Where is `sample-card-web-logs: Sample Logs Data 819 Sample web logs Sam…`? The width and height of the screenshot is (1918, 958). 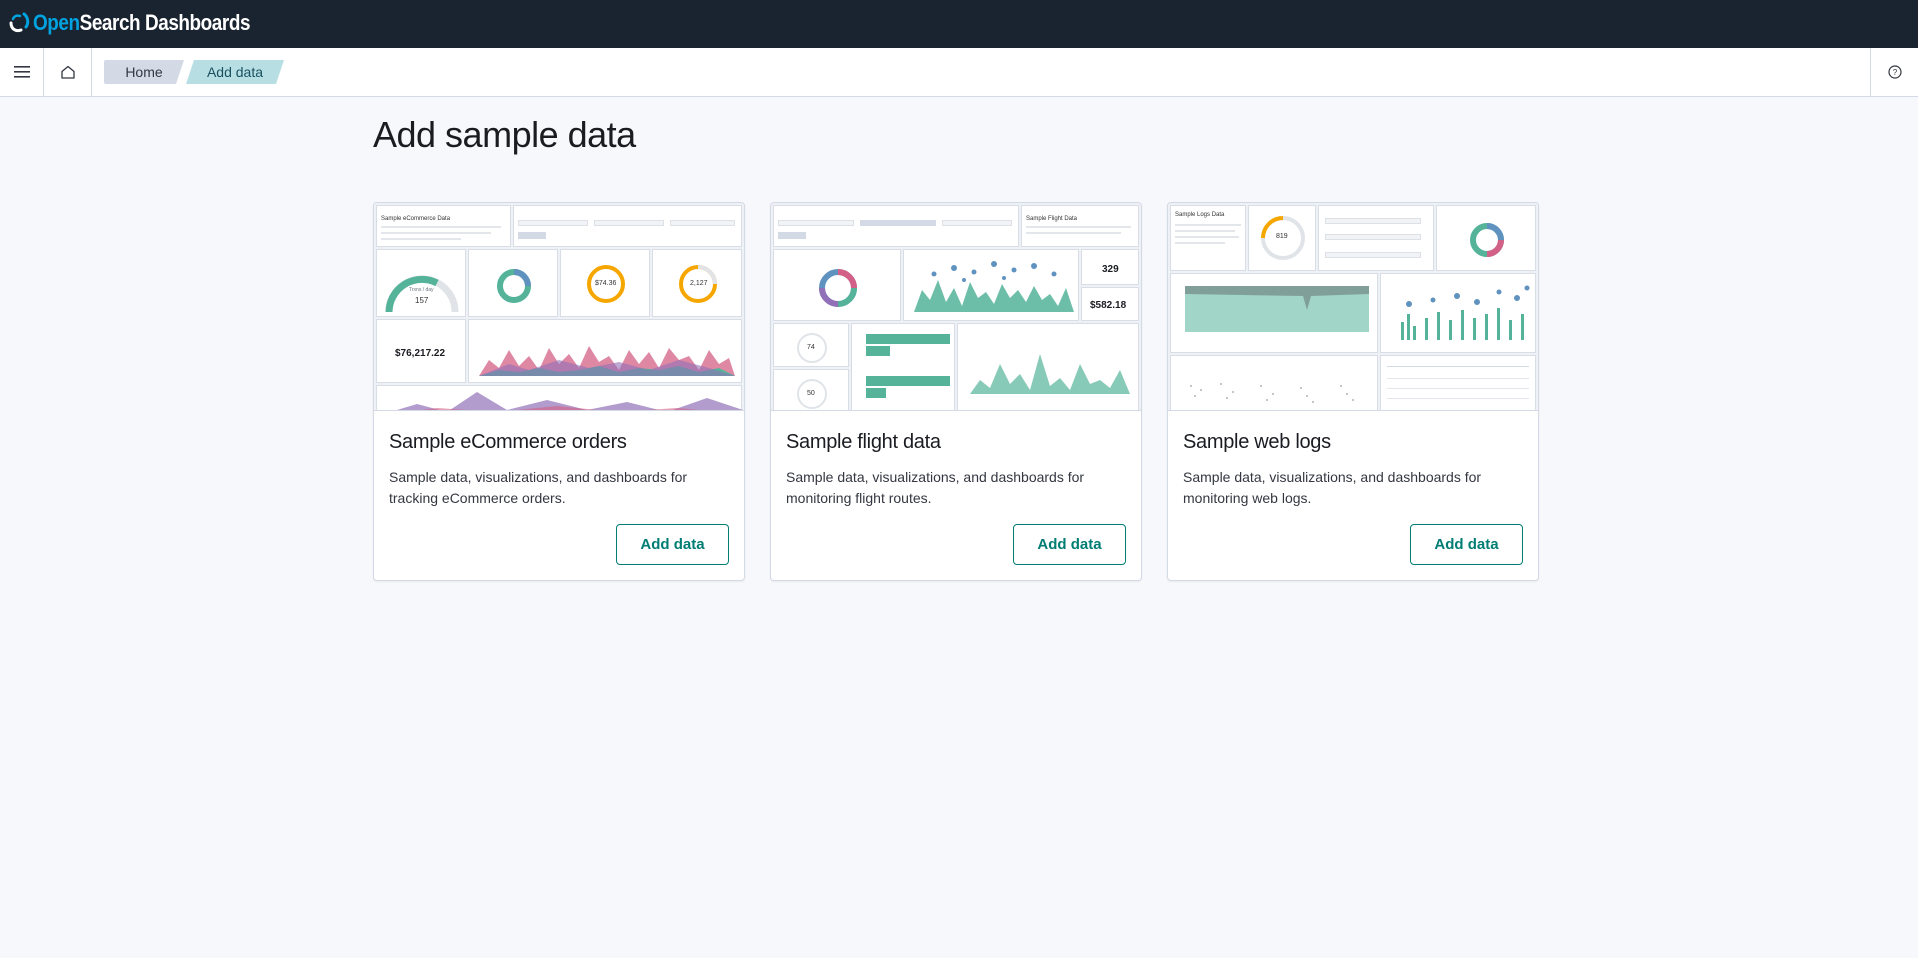
sample-card-web-logs: Sample Logs Data 819 Sample web logs Sam… is located at coordinates (1353, 391).